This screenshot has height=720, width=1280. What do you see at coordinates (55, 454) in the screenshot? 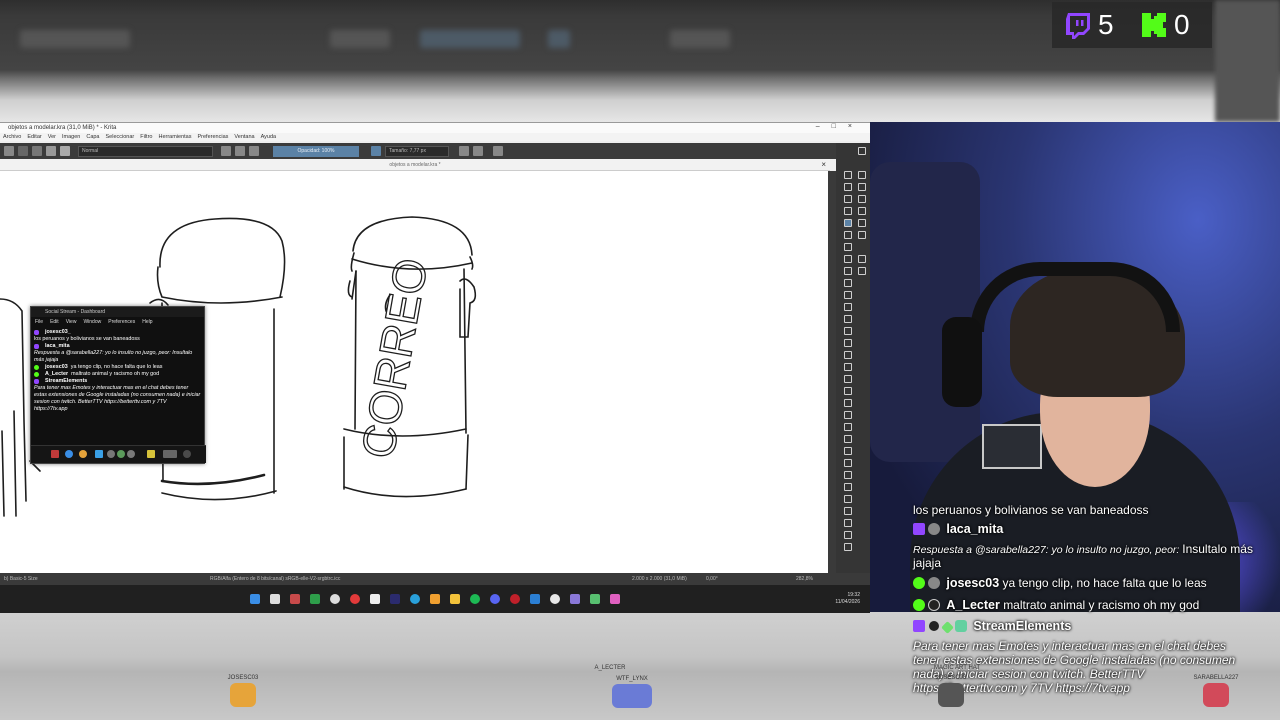
I see `pause-icon` at bounding box center [55, 454].